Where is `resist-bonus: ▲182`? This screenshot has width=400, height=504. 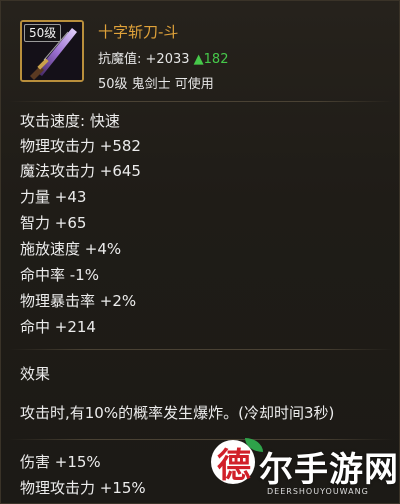
resist-bonus: ▲182 is located at coordinates (211, 59).